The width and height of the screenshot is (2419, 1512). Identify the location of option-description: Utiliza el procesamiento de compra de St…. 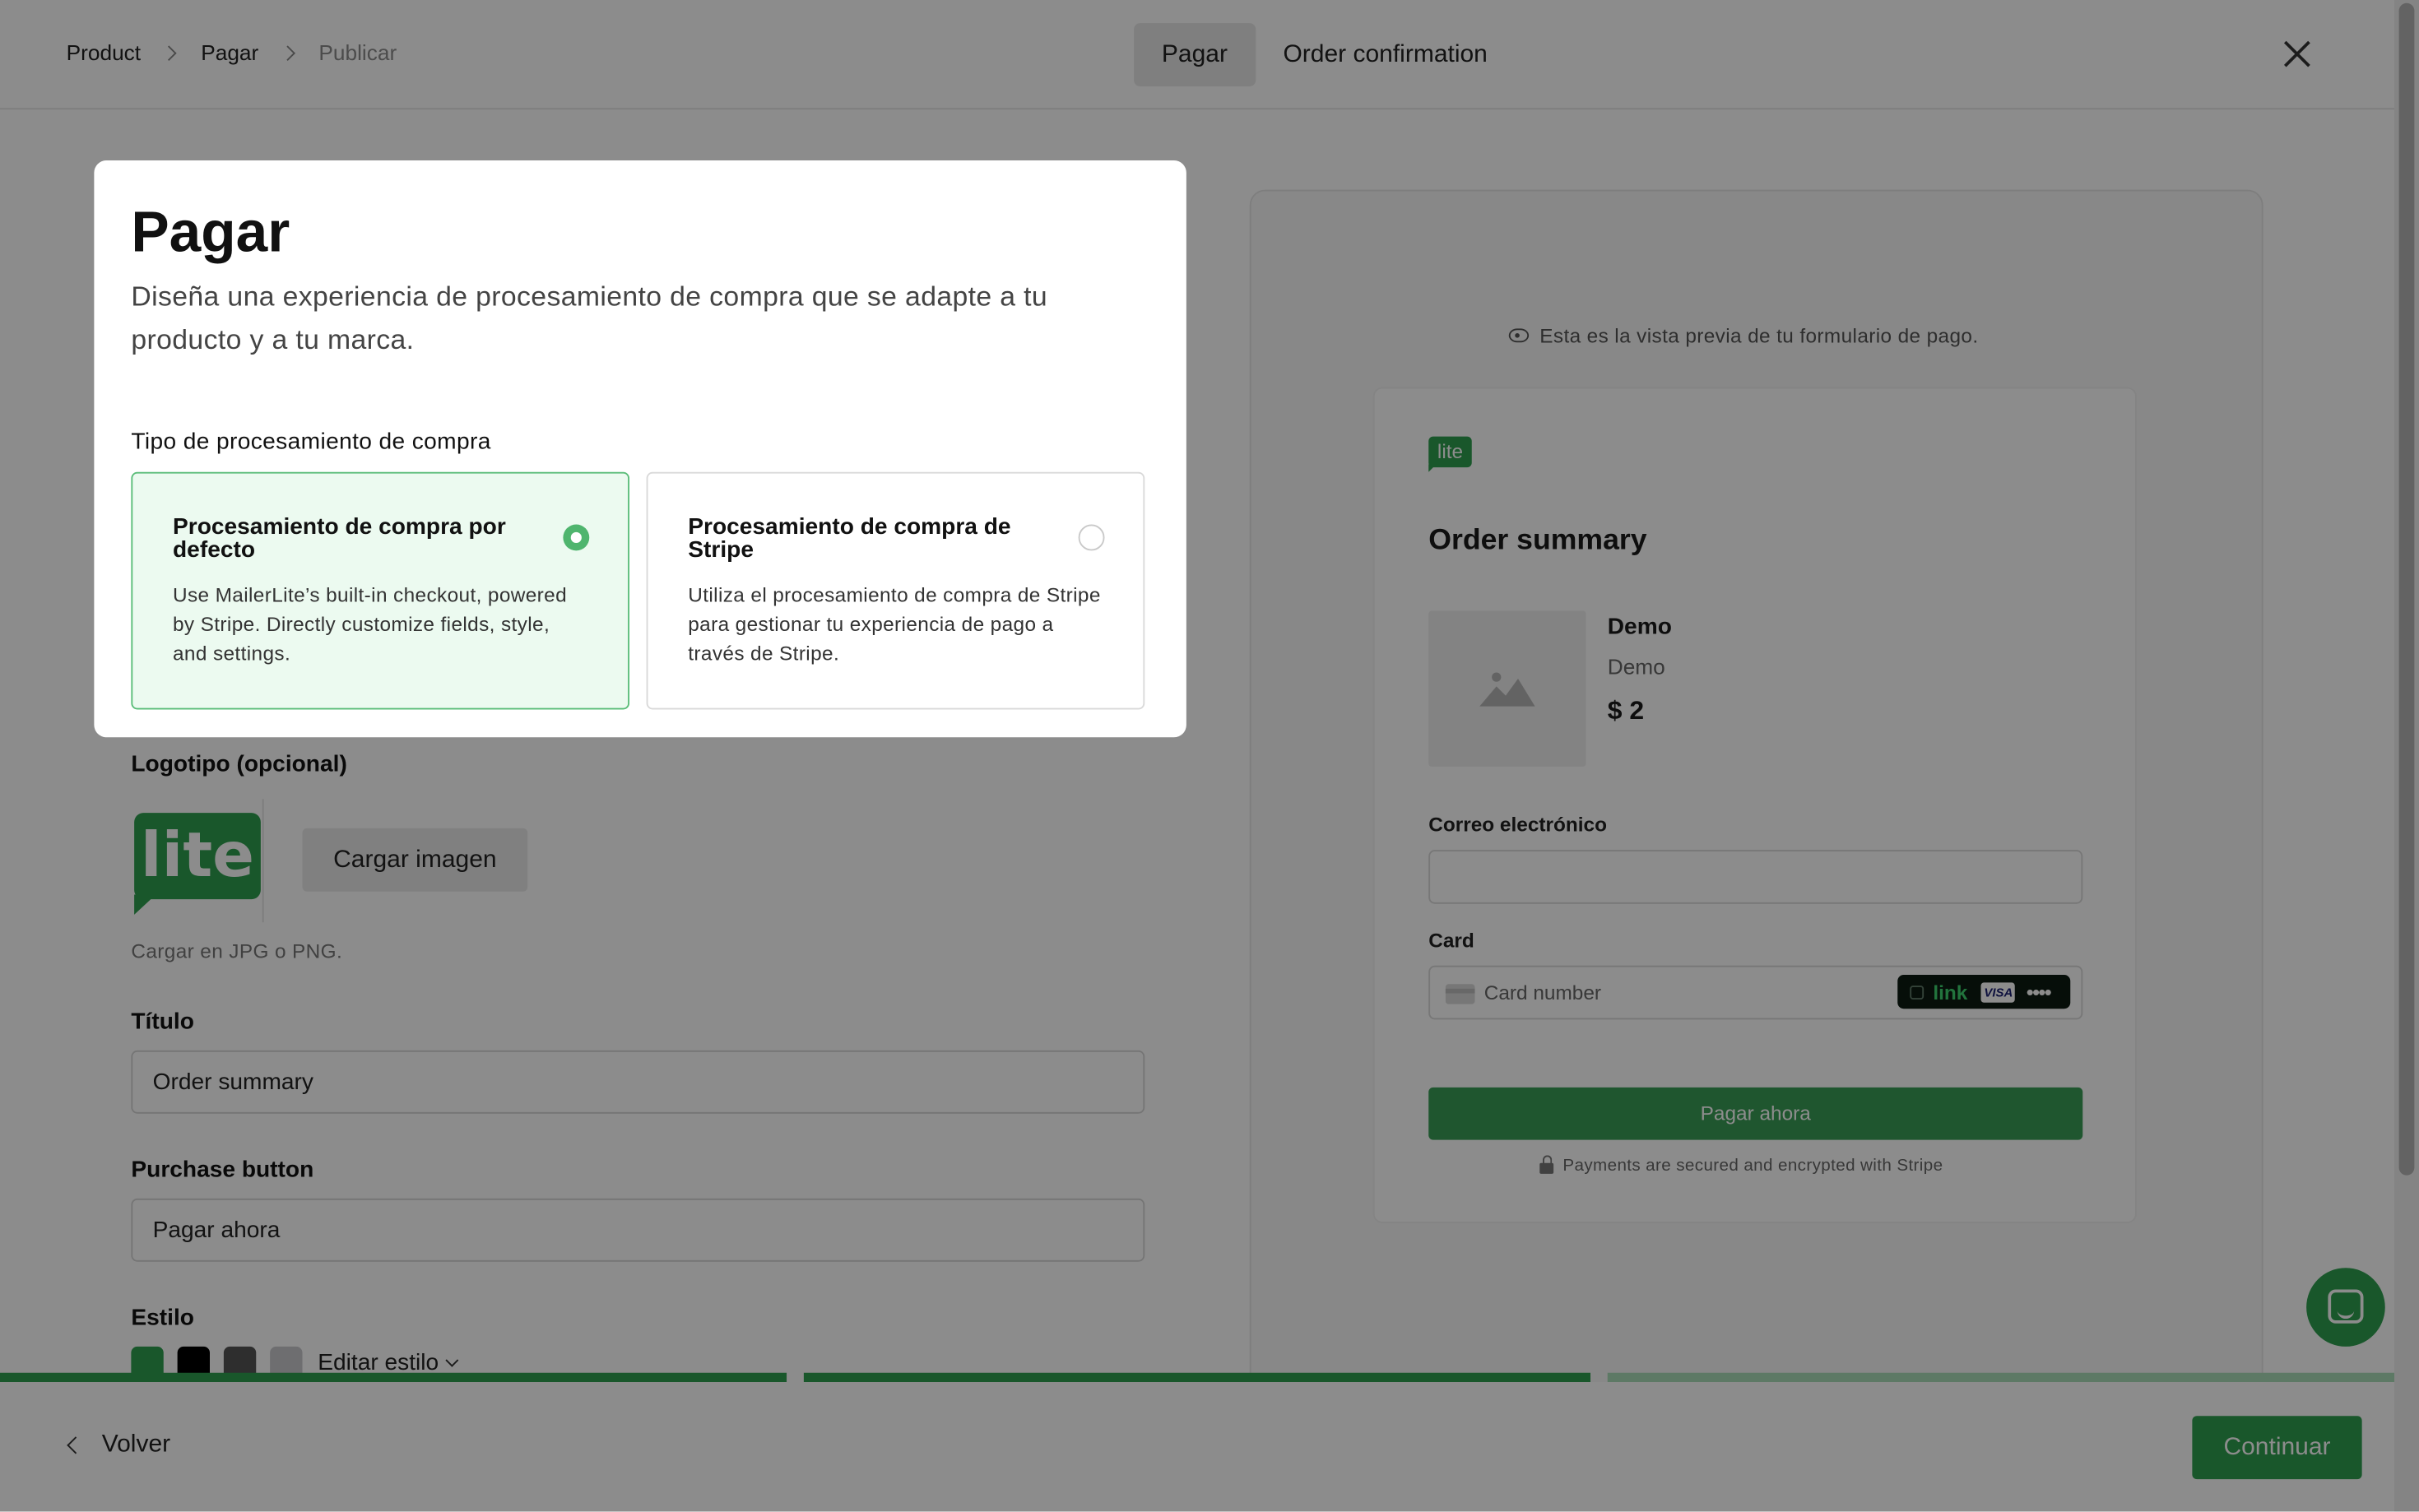
(894, 624).